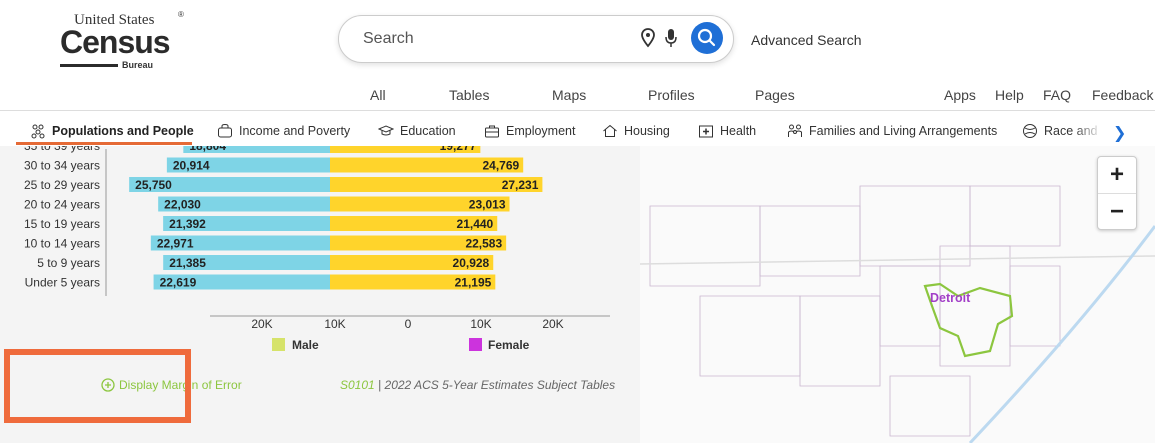 This screenshot has width=1155, height=443. What do you see at coordinates (500, 166) in the screenshot?
I see `bar-female-value: 24,769` at bounding box center [500, 166].